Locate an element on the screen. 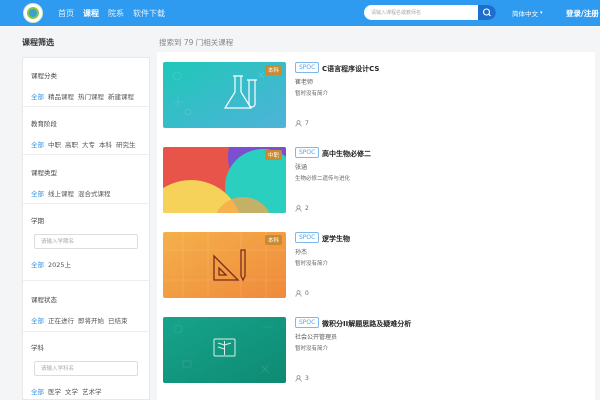 The width and height of the screenshot is (600, 400). course-teacher: 社会公开管理员 is located at coordinates (316, 337).